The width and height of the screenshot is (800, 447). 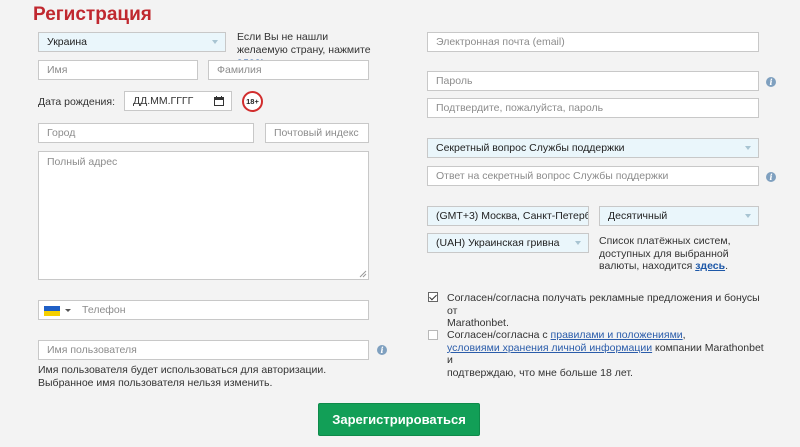 What do you see at coordinates (638, 216) in the screenshot?
I see `odds-format-value: Десятичный` at bounding box center [638, 216].